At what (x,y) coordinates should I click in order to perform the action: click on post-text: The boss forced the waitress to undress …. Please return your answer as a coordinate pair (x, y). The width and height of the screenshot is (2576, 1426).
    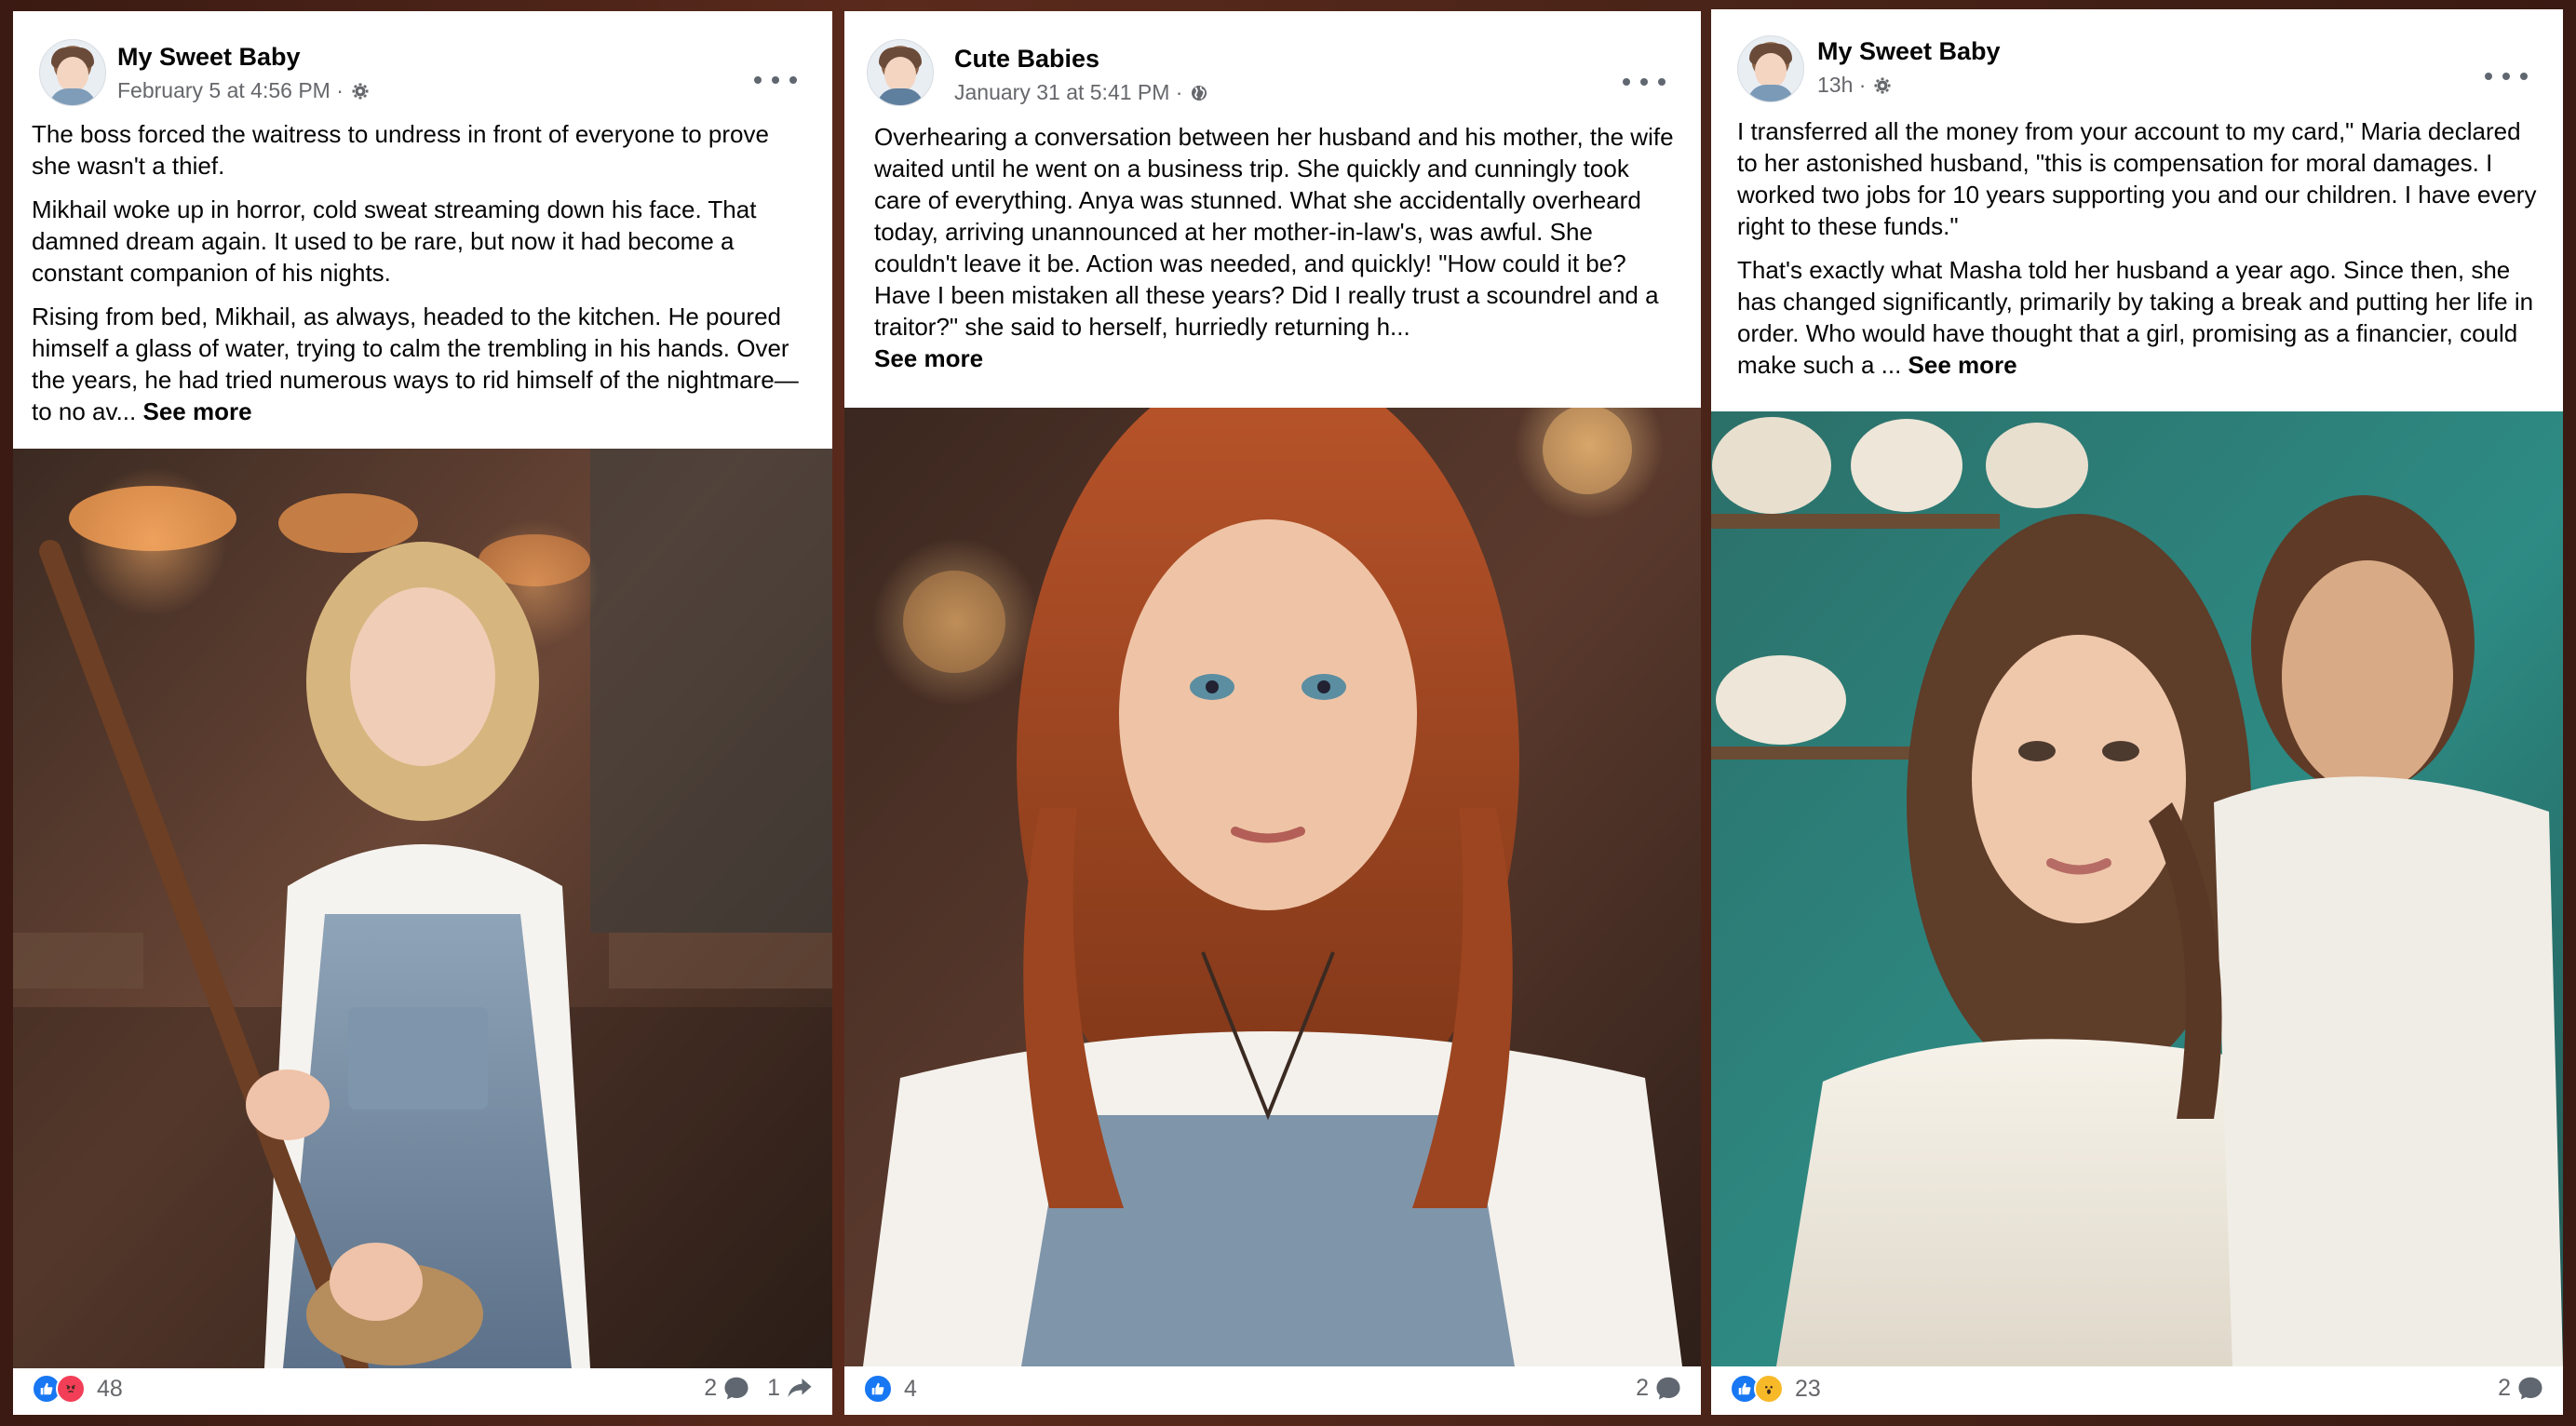
    Looking at the image, I should click on (423, 278).